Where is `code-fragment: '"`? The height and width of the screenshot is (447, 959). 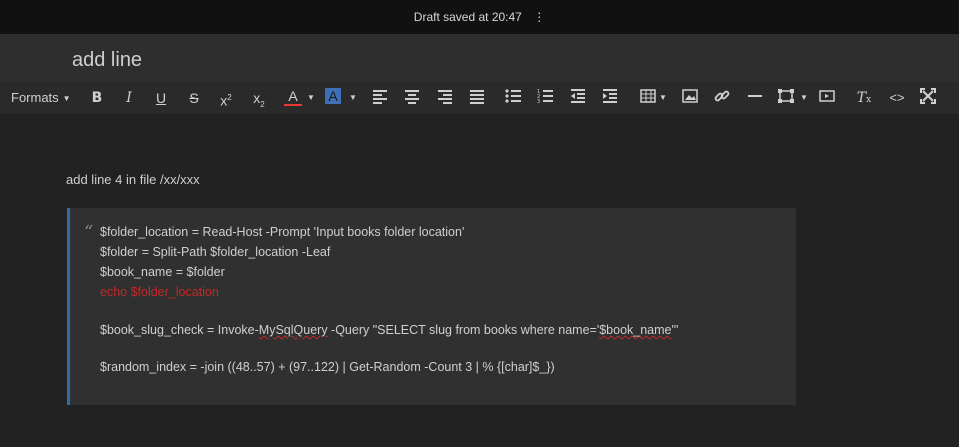 code-fragment: '" is located at coordinates (675, 330).